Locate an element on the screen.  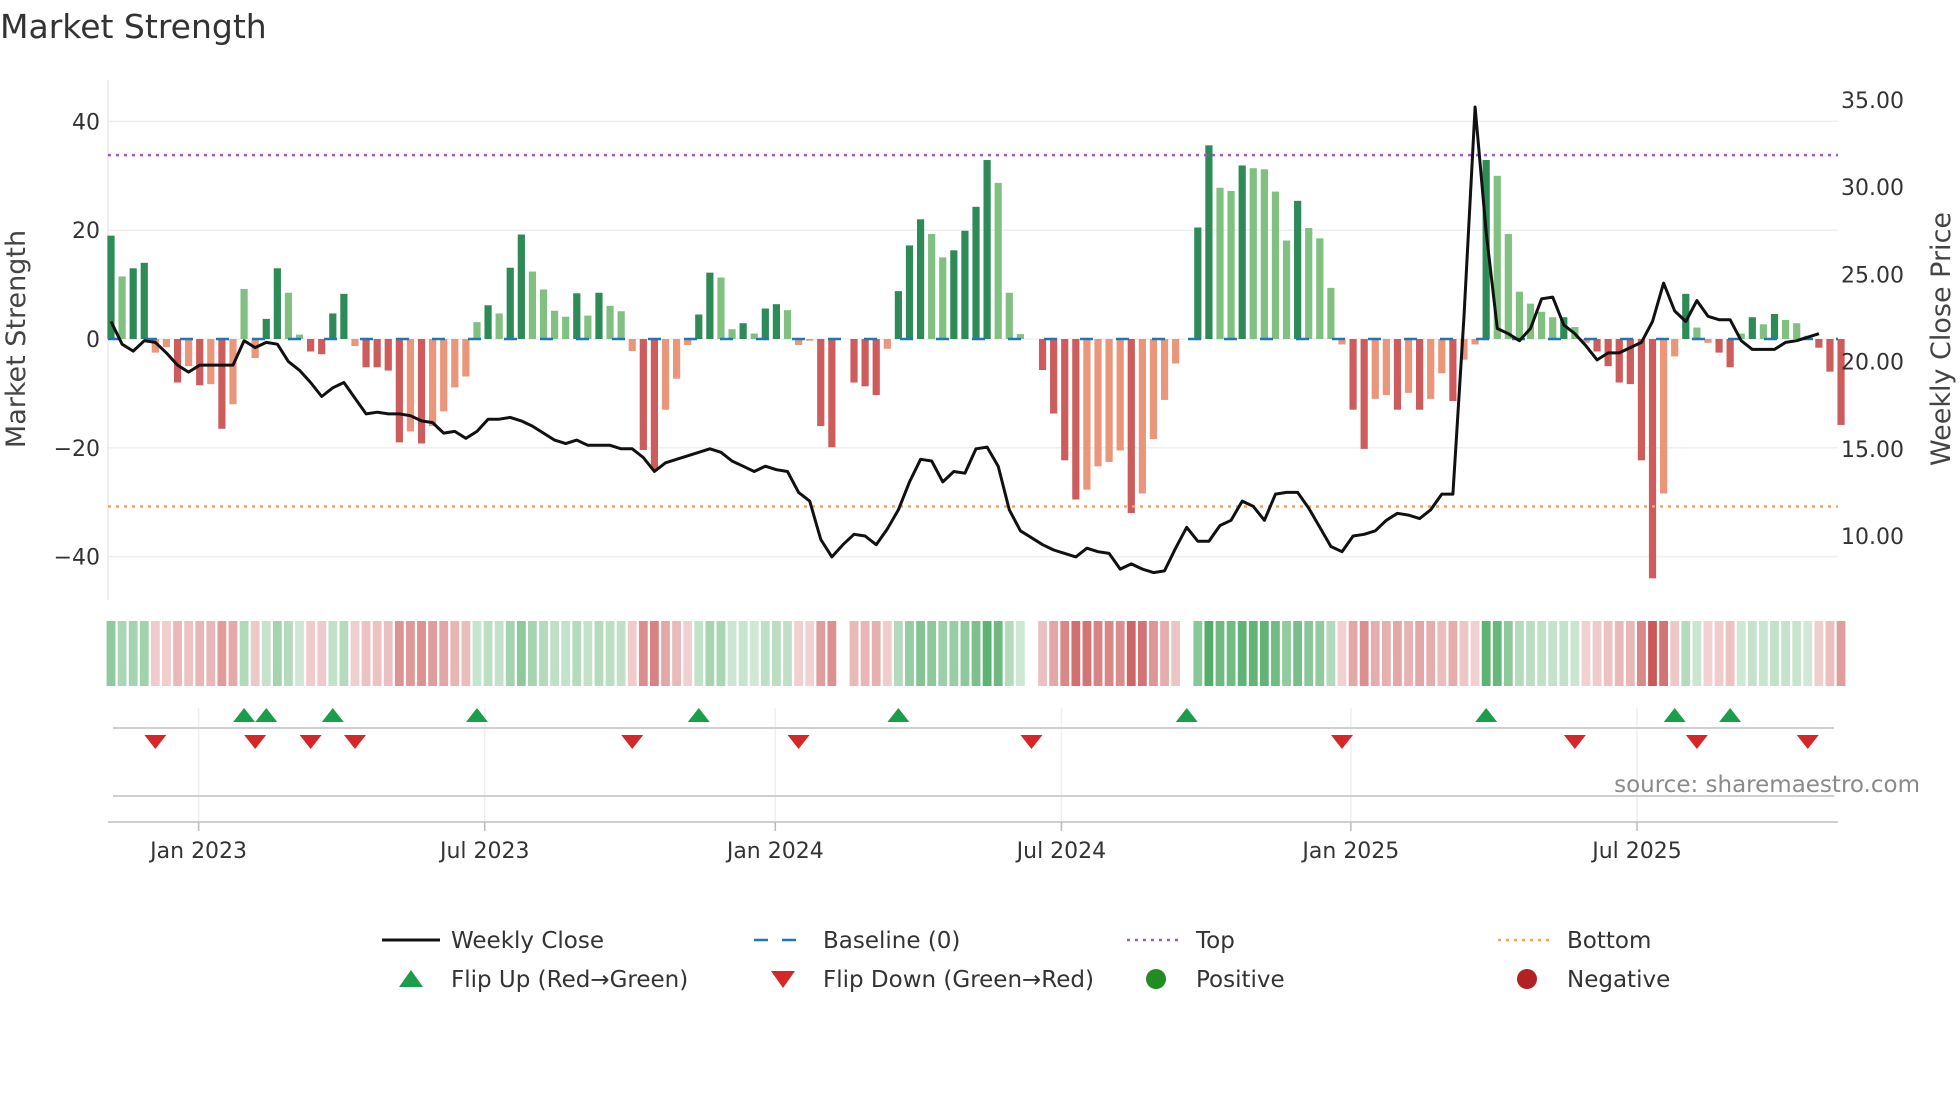
x-tick-label: Jan 2025 is located at coordinates (1349, 851).